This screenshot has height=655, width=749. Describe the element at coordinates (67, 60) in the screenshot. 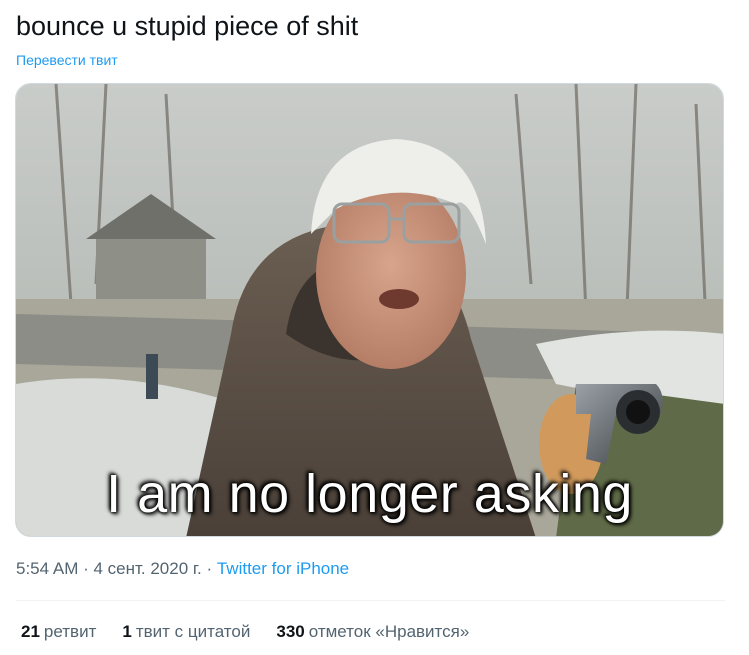

I see `translate-tweet-link: Перевести твит` at that location.